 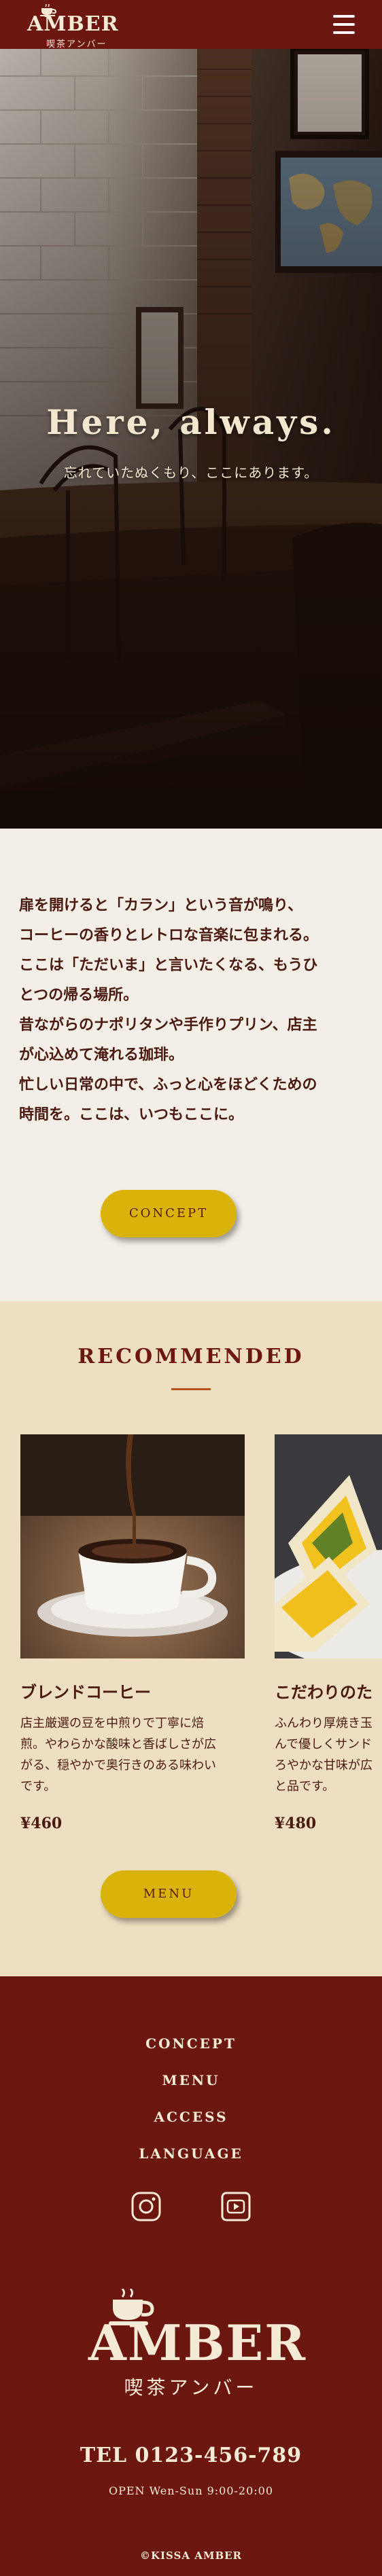 I want to click on footer-nav-menu: MENU, so click(x=191, y=2080).